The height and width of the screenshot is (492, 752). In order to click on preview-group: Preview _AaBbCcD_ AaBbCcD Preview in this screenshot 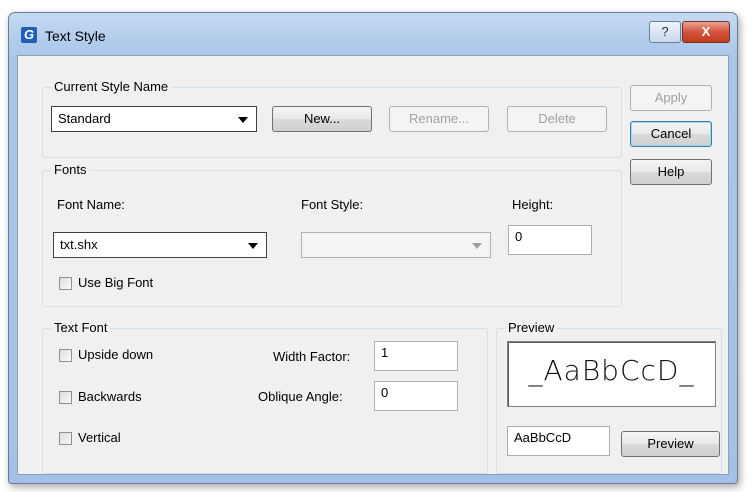, I will do `click(609, 397)`.